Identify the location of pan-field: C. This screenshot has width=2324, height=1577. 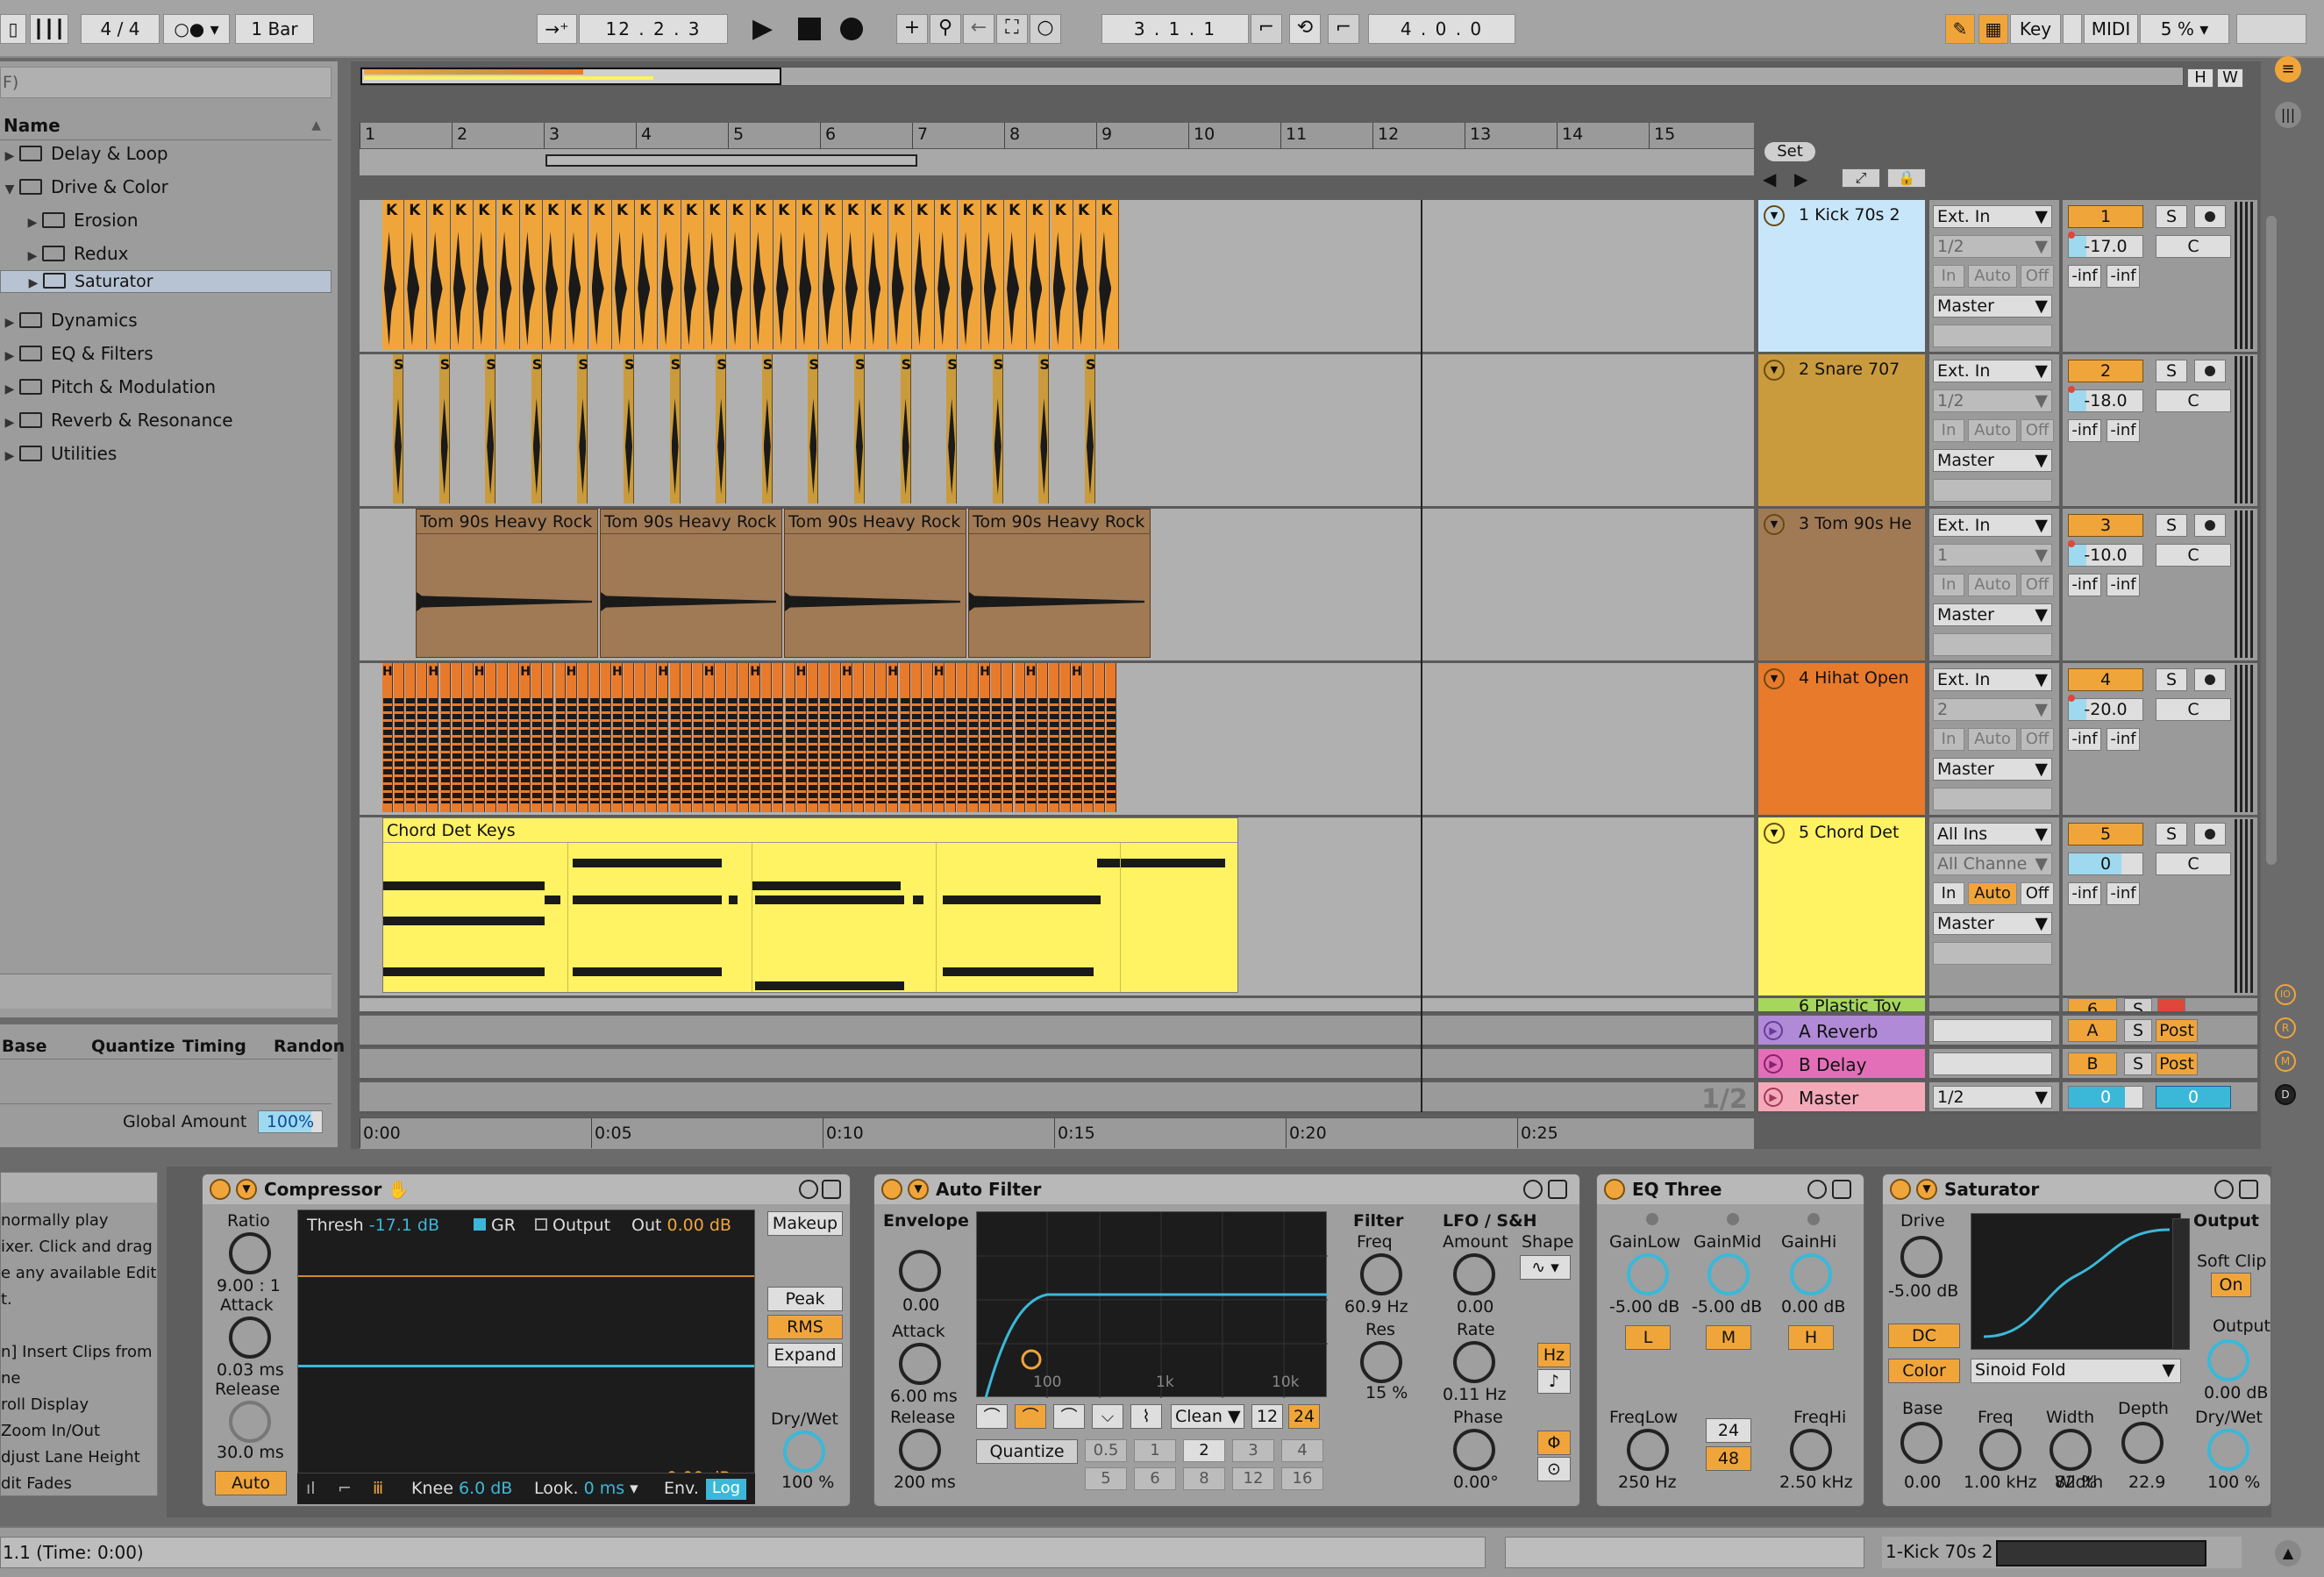
(2193, 247).